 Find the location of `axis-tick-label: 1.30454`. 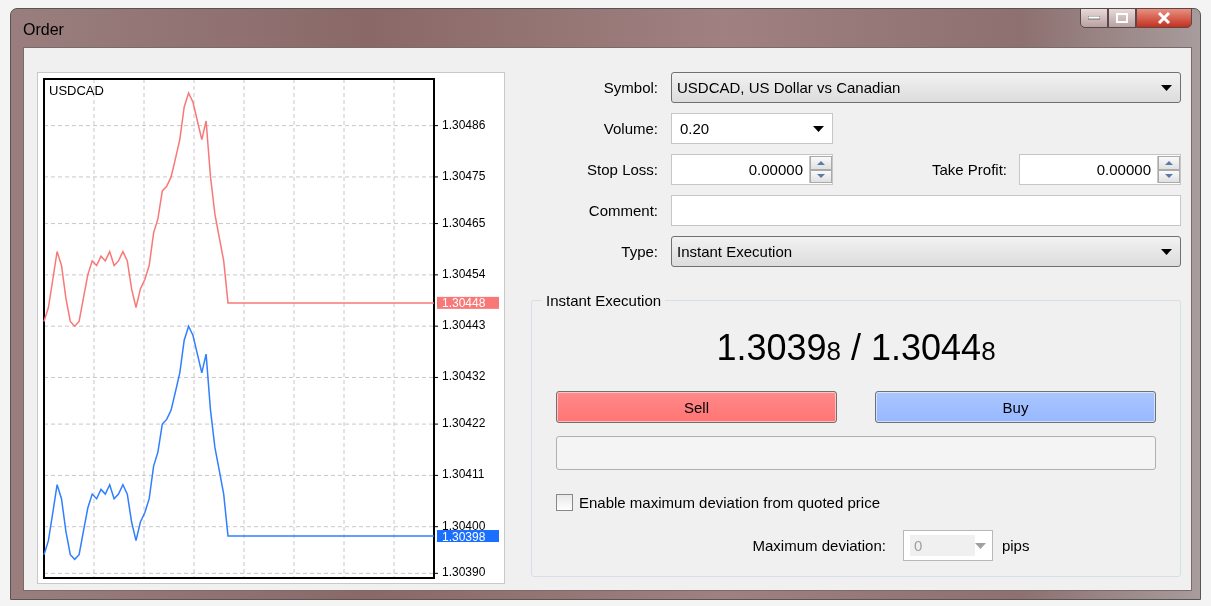

axis-tick-label: 1.30454 is located at coordinates (464, 273).